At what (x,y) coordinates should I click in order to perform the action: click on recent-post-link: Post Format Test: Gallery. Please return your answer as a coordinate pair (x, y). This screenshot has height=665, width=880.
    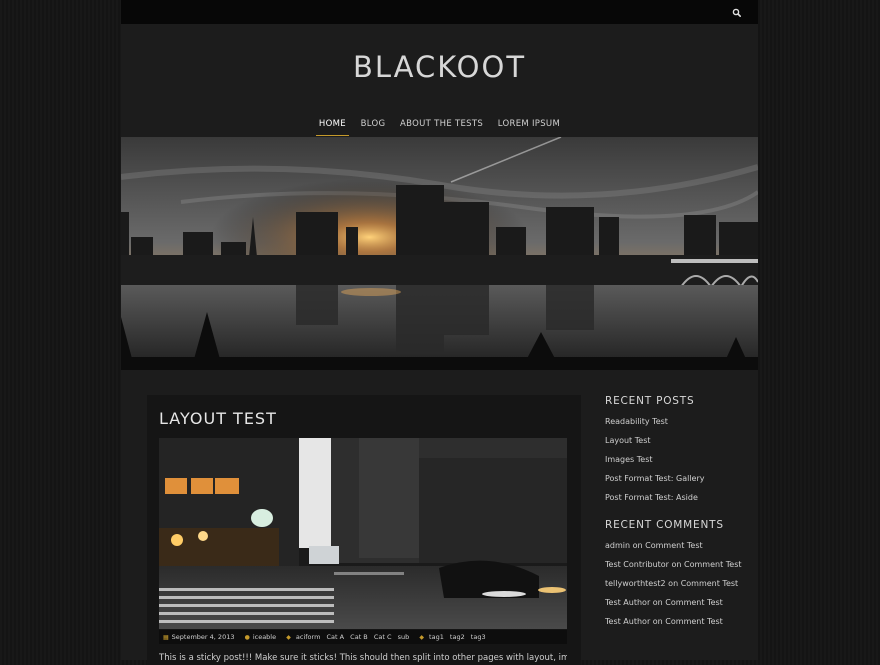
    Looking at the image, I should click on (655, 478).